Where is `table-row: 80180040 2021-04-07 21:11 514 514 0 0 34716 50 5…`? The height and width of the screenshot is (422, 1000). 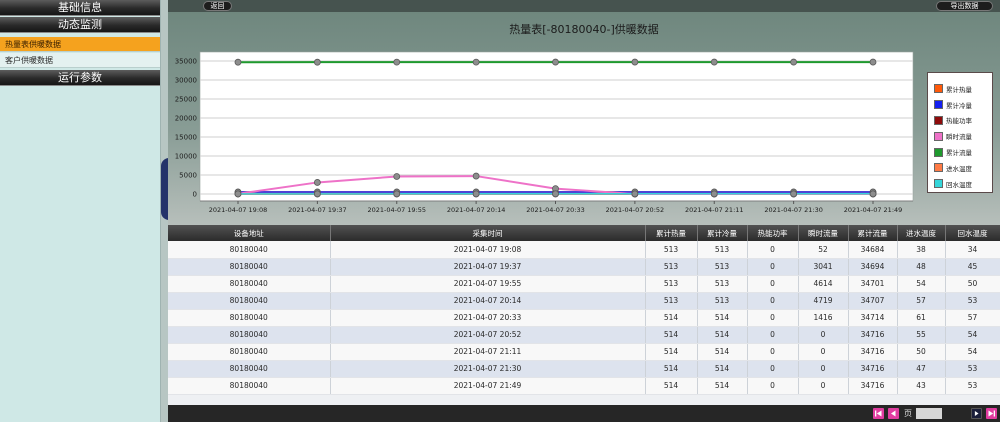 table-row: 80180040 2021-04-07 21:11 514 514 0 0 34716 50 5… is located at coordinates (584, 352).